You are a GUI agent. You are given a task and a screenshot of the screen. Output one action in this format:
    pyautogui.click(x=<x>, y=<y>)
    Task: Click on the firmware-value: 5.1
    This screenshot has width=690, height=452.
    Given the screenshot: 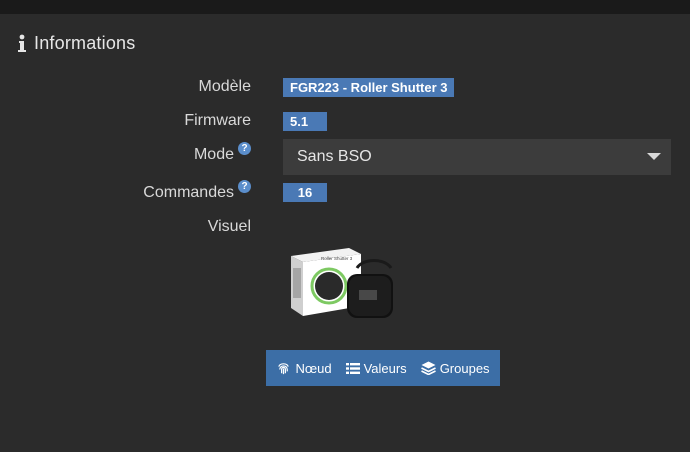 What is the action you would take?
    pyautogui.click(x=305, y=121)
    